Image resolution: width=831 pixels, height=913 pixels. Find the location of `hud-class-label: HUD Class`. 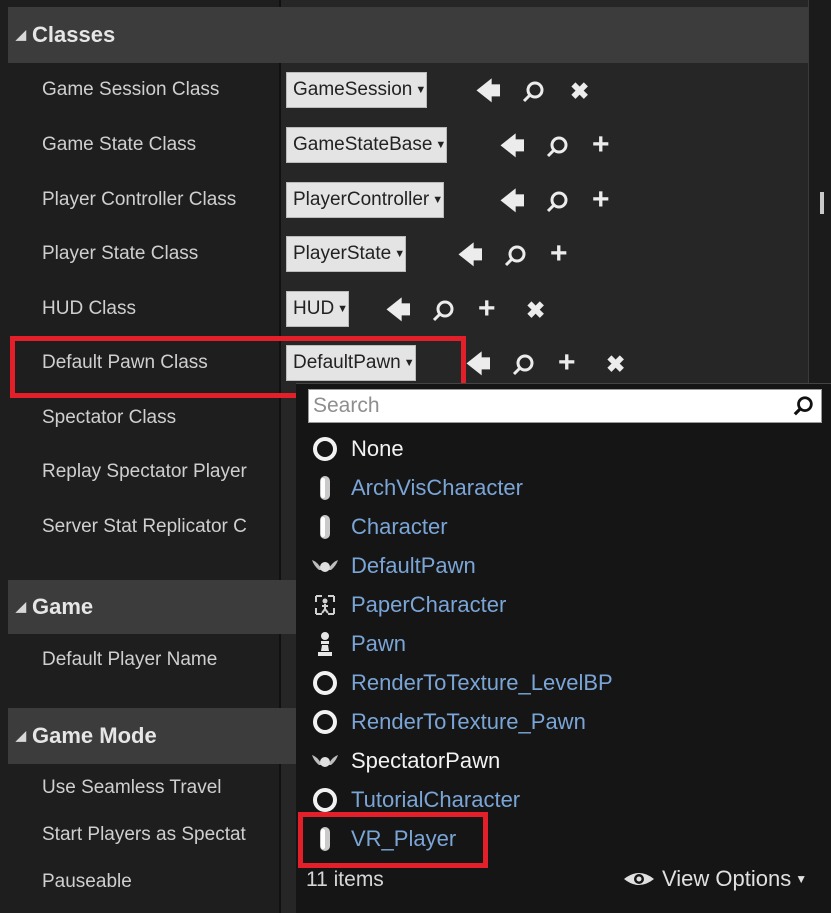

hud-class-label: HUD Class is located at coordinates (89, 308).